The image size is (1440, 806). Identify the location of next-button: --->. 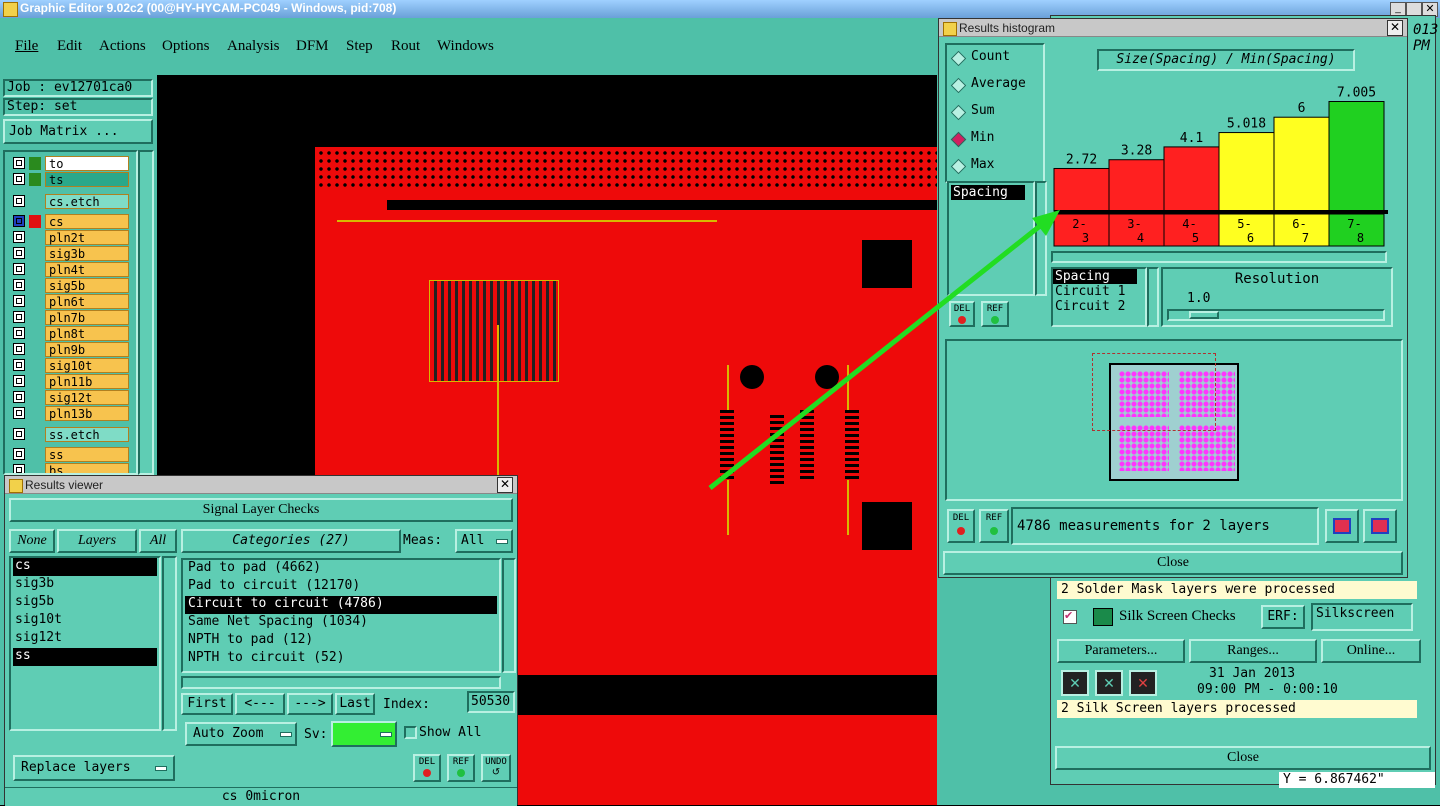
(310, 704).